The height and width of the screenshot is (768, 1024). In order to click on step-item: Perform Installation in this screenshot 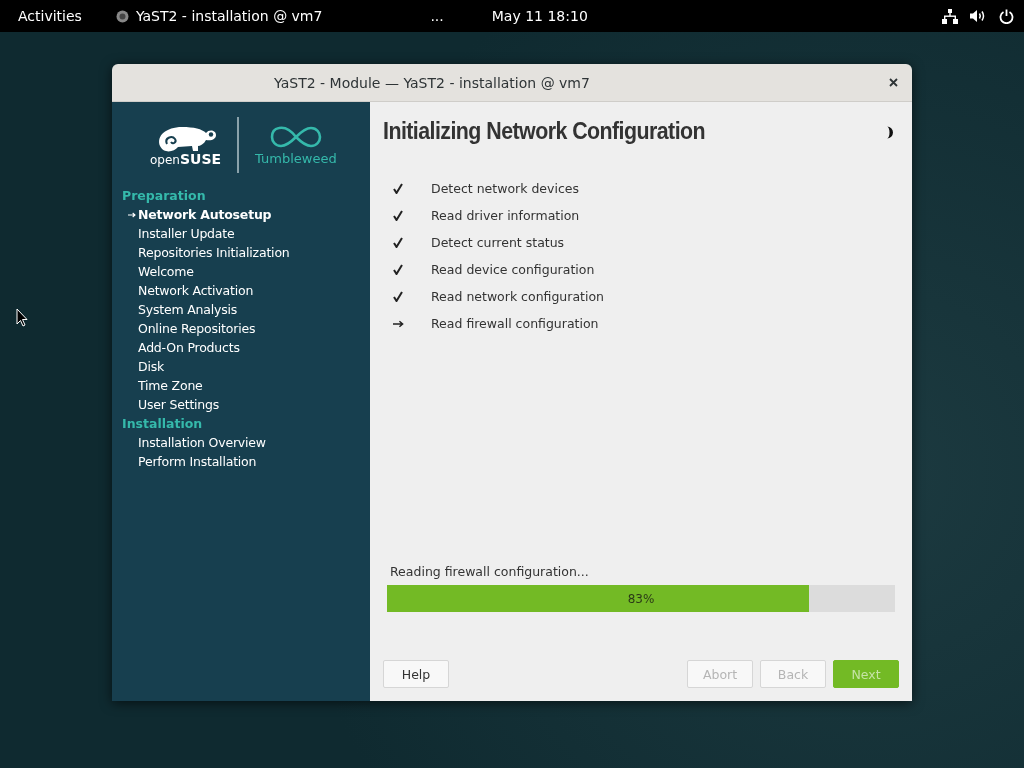, I will do `click(197, 461)`.